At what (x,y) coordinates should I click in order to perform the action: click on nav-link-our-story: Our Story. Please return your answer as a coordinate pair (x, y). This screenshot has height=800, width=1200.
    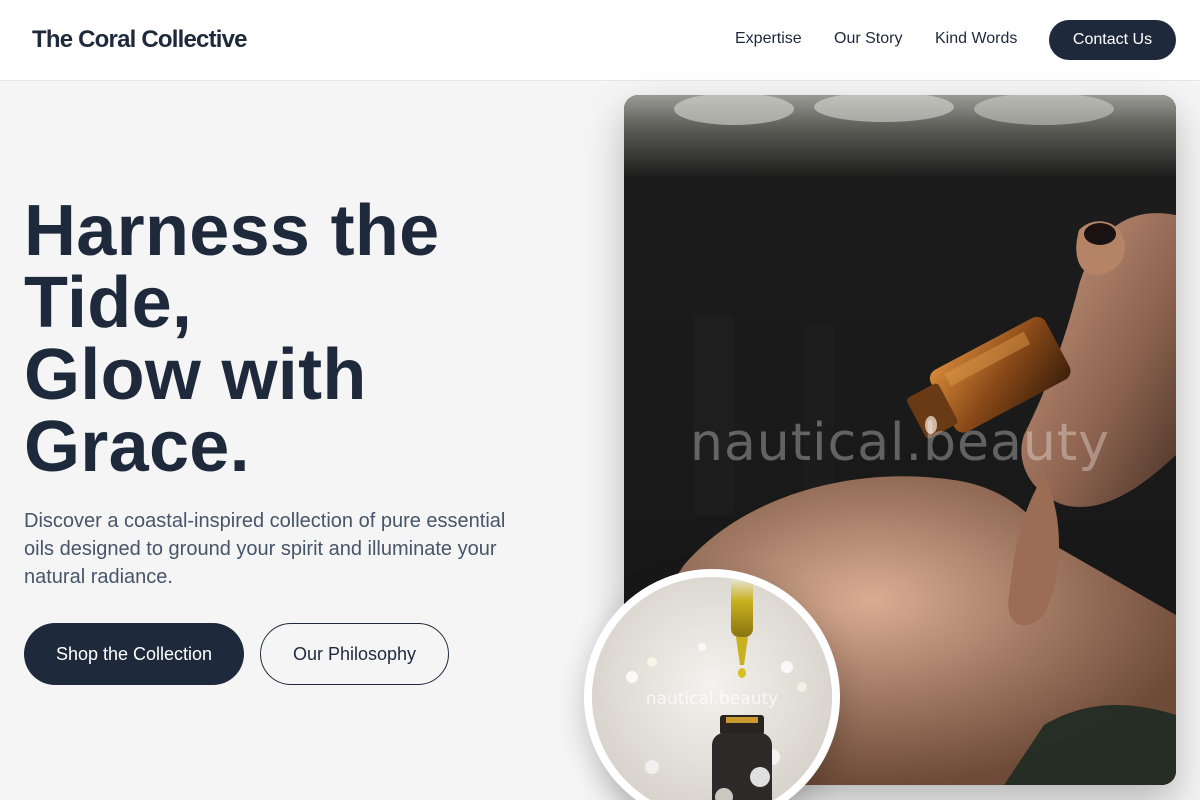
    Looking at the image, I should click on (868, 39).